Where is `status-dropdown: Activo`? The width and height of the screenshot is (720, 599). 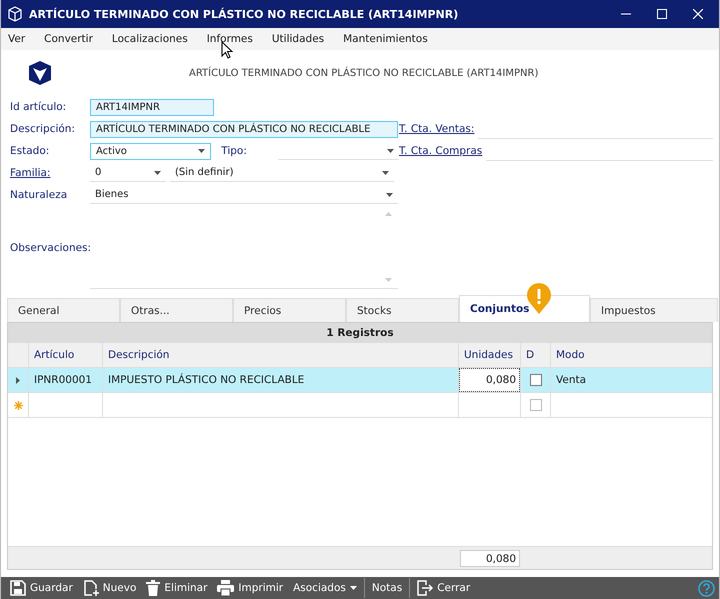 status-dropdown: Activo is located at coordinates (151, 151).